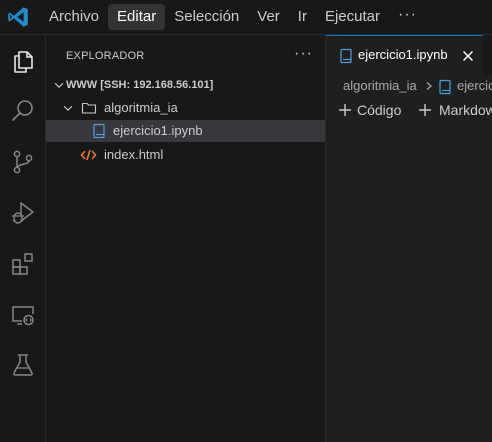  I want to click on breadcrumb-file: ejercicio1.ipynb, so click(474, 86).